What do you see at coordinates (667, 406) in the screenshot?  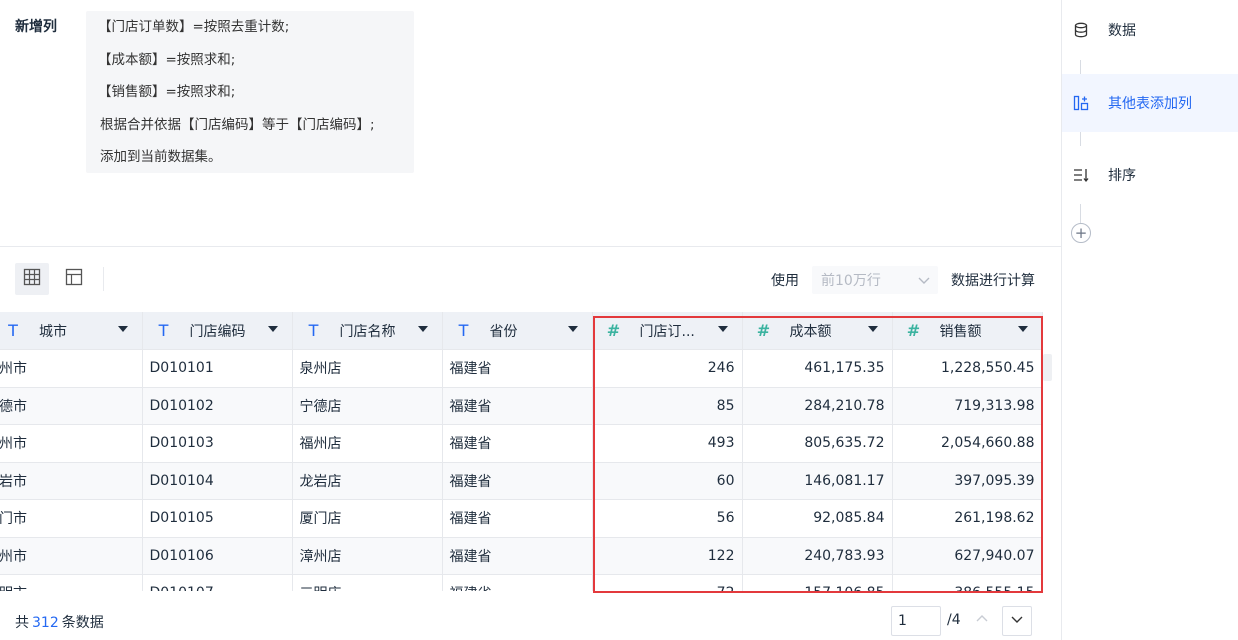 I see `table-cell: 85` at bounding box center [667, 406].